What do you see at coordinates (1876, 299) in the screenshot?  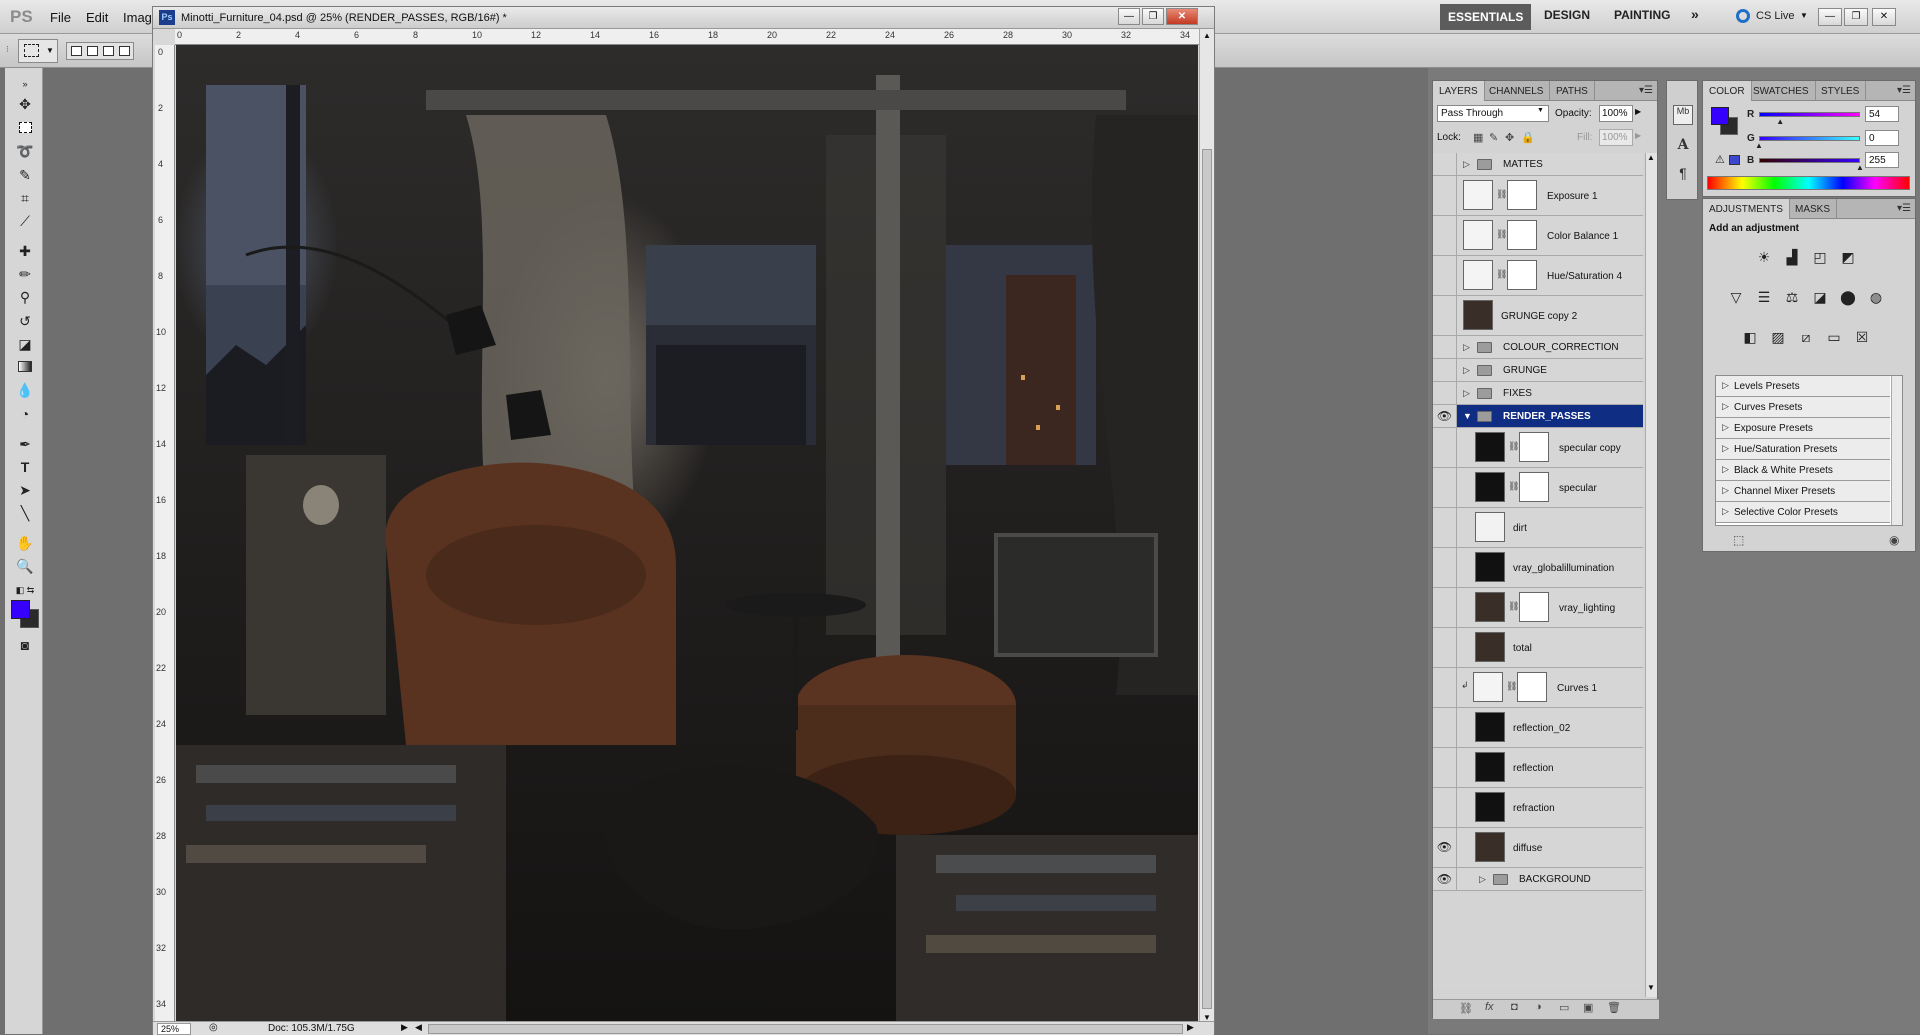 I see `channel-mixer-icon: ◍` at bounding box center [1876, 299].